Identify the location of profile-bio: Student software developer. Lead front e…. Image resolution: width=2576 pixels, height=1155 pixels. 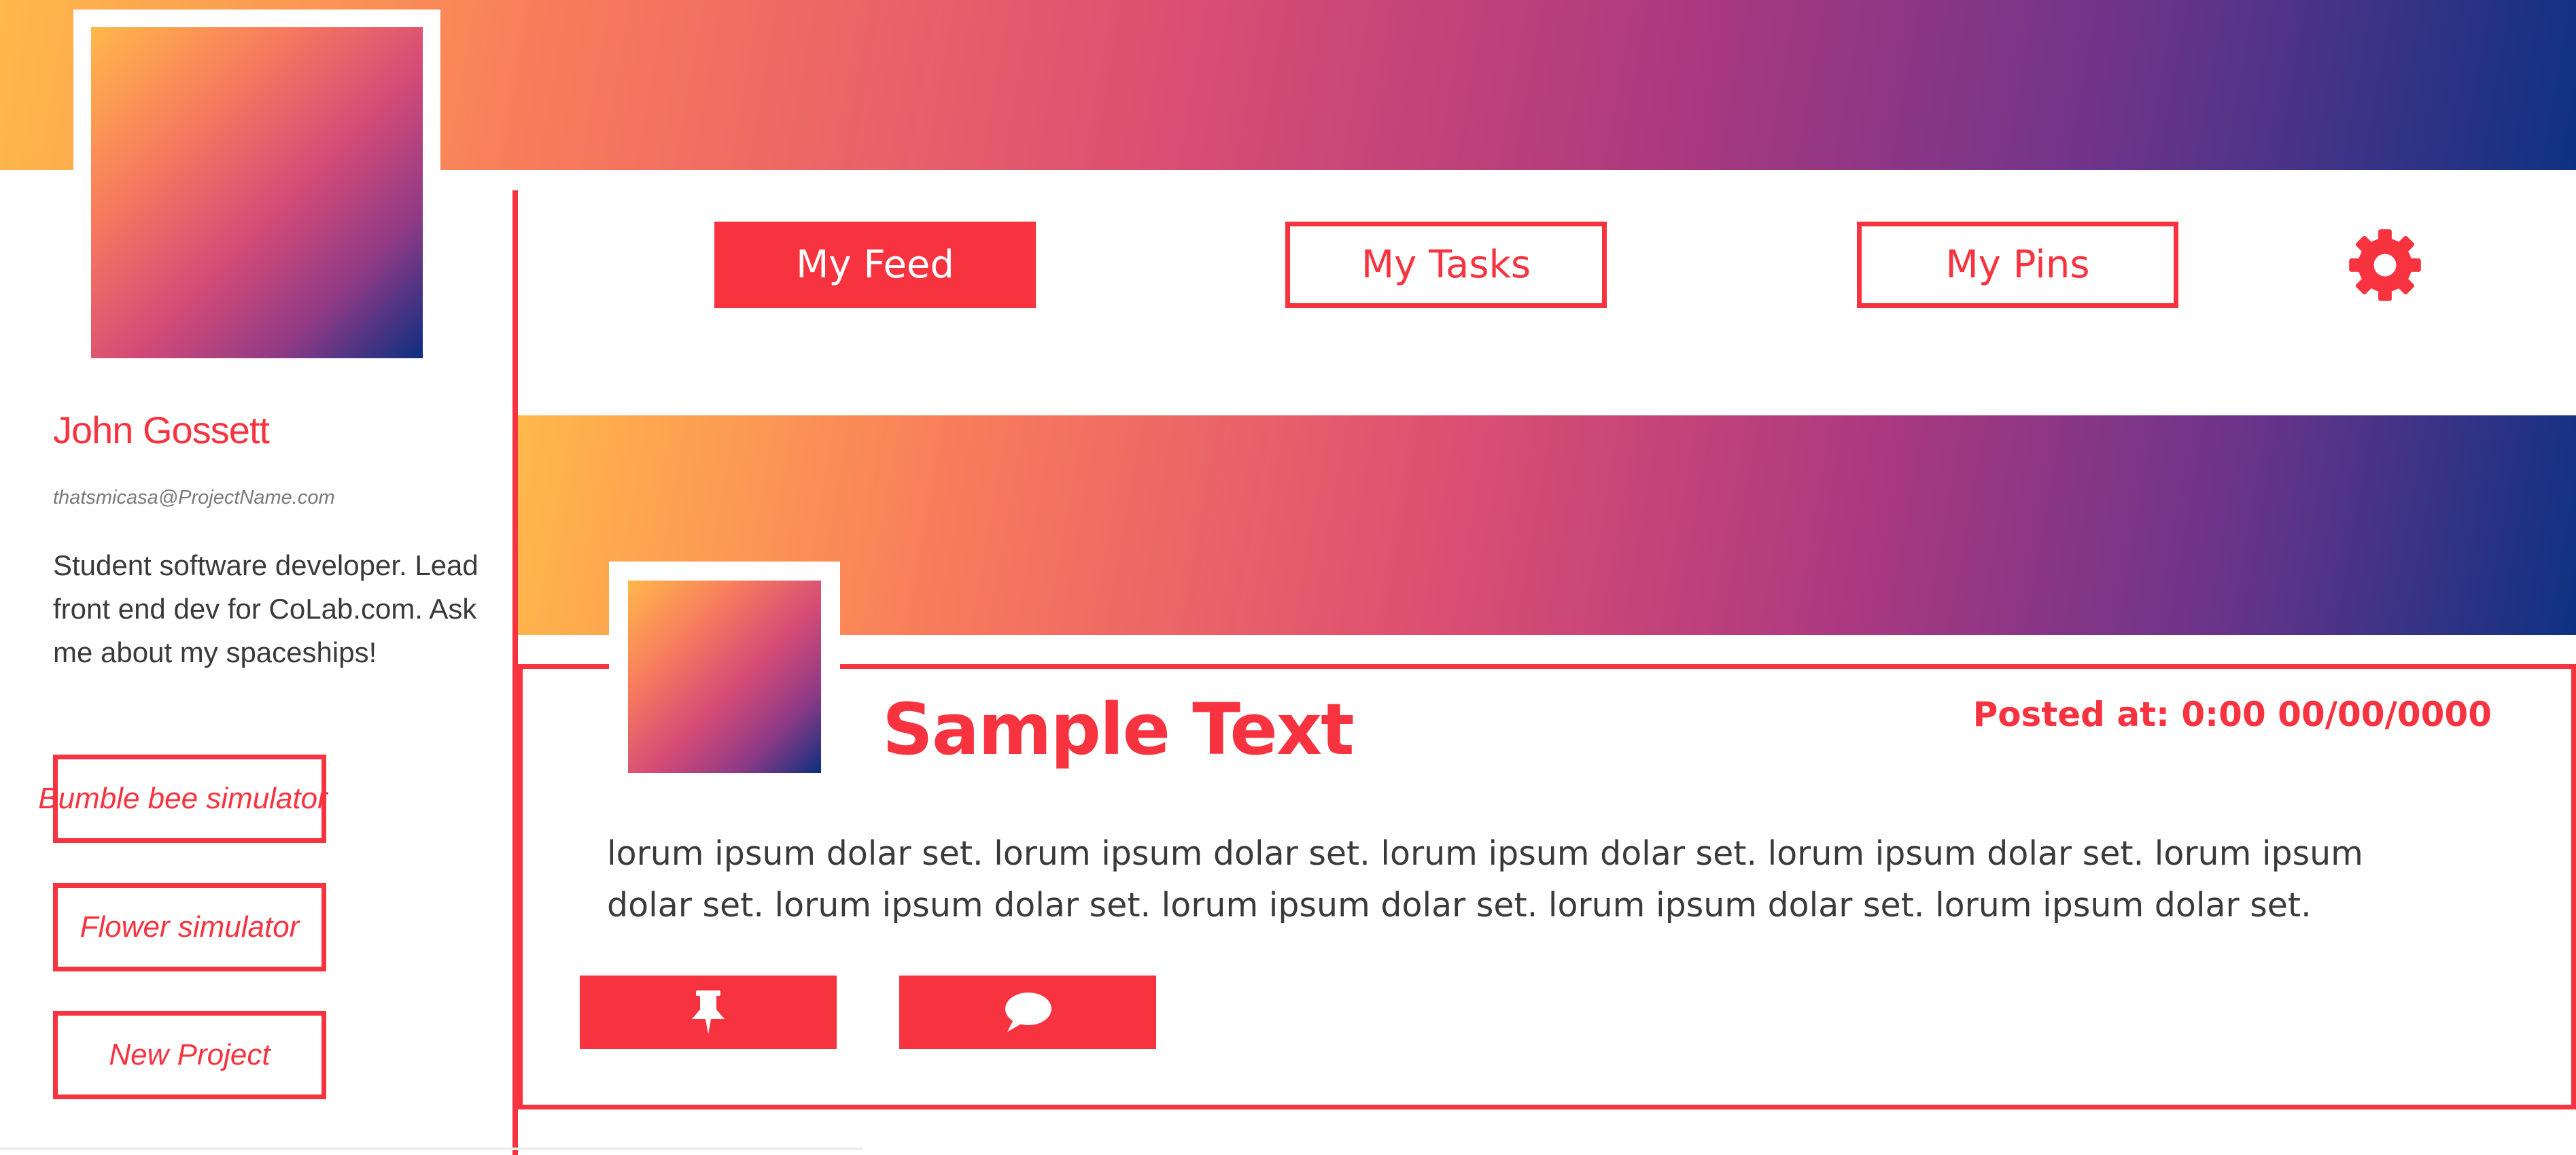
(265, 608).